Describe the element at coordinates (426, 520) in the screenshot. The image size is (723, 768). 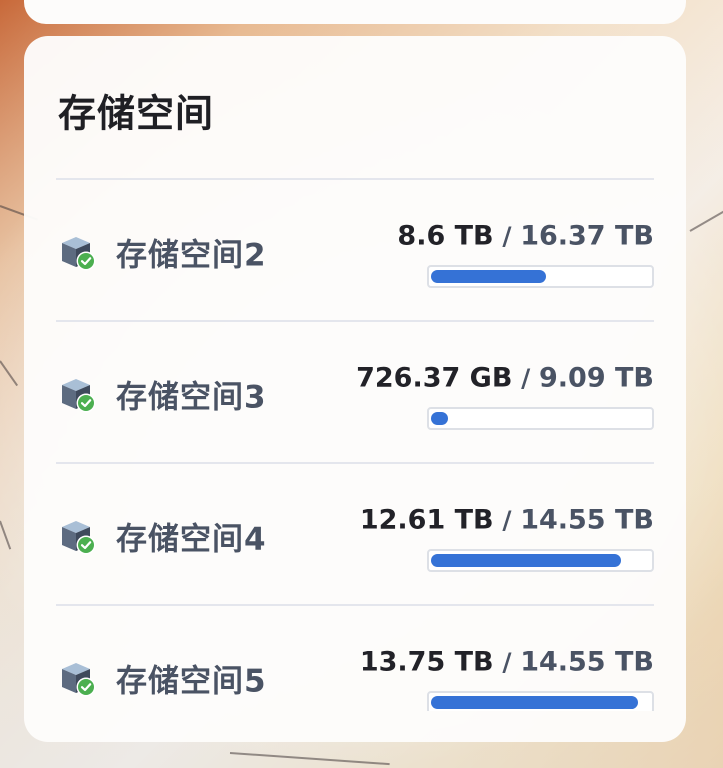
I see `volume-used: 12.61 TB` at that location.